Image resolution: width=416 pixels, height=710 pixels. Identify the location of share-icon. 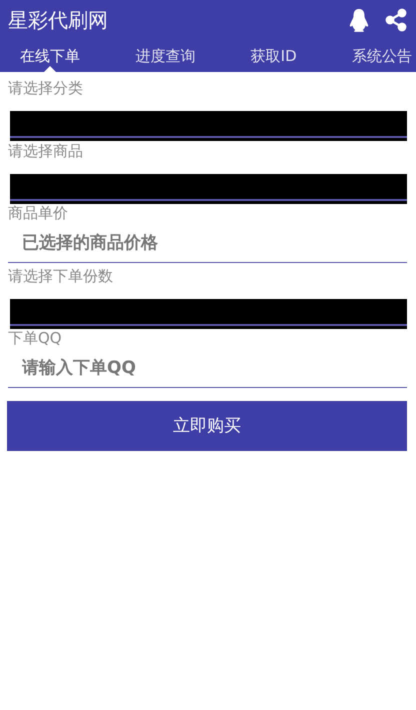
(396, 20).